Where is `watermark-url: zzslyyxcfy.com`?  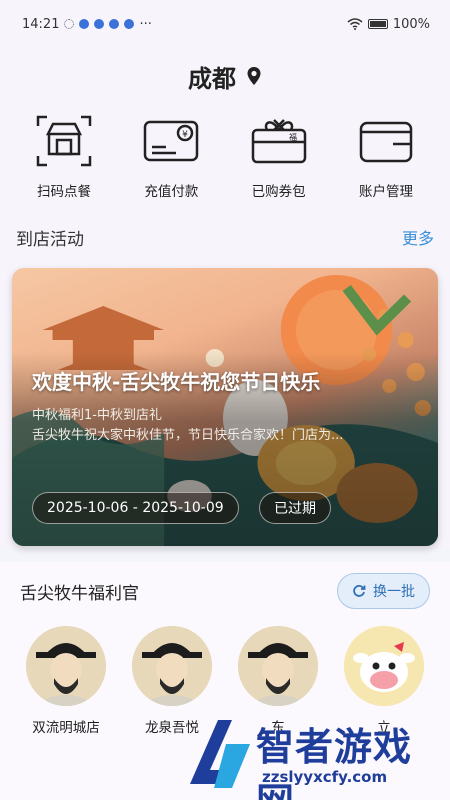 watermark-url: zzslyyxcfy.com is located at coordinates (325, 777).